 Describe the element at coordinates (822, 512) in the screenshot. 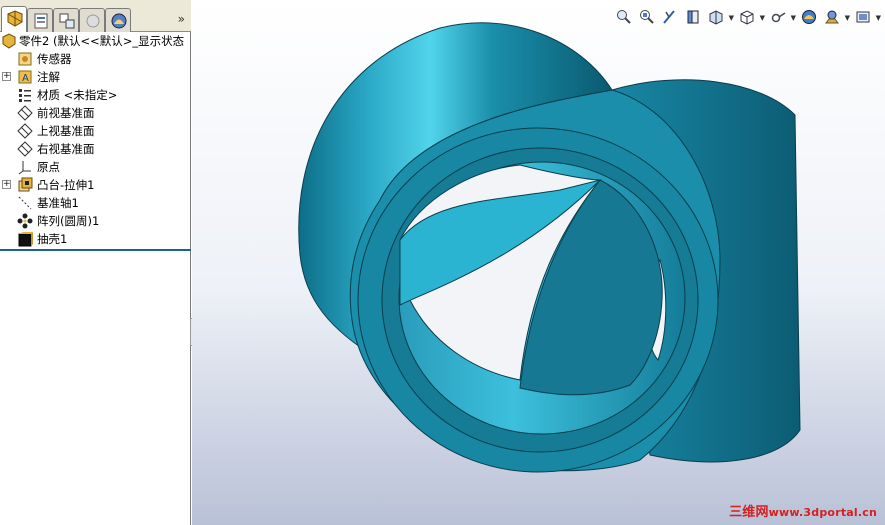

I see `watermark-url: www.3dportal.cn` at that location.